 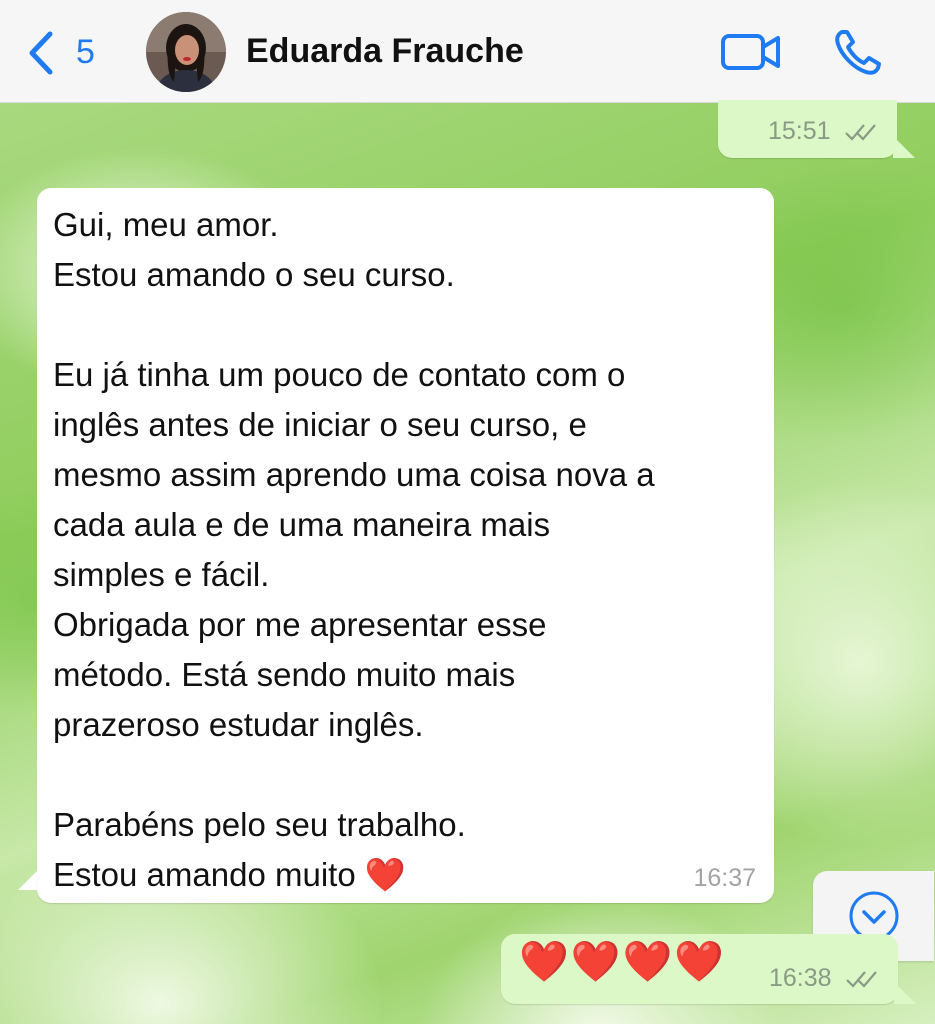 What do you see at coordinates (800, 978) in the screenshot?
I see `message-time: 16:38` at bounding box center [800, 978].